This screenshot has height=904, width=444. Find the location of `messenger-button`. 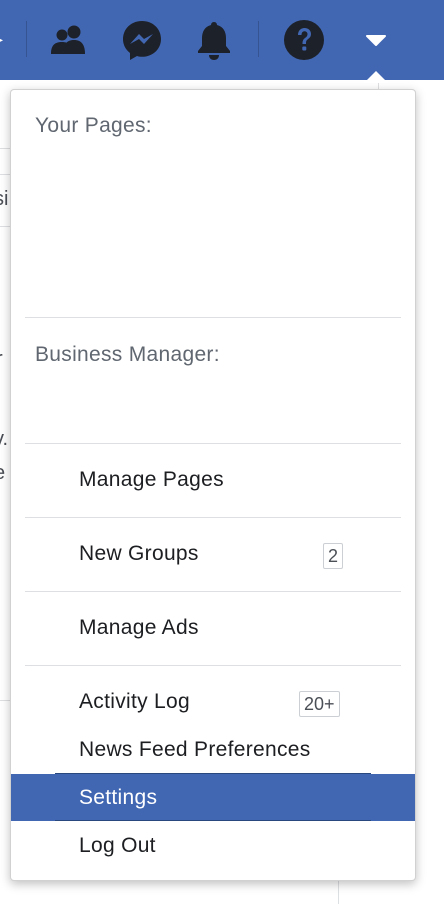

messenger-button is located at coordinates (142, 40).